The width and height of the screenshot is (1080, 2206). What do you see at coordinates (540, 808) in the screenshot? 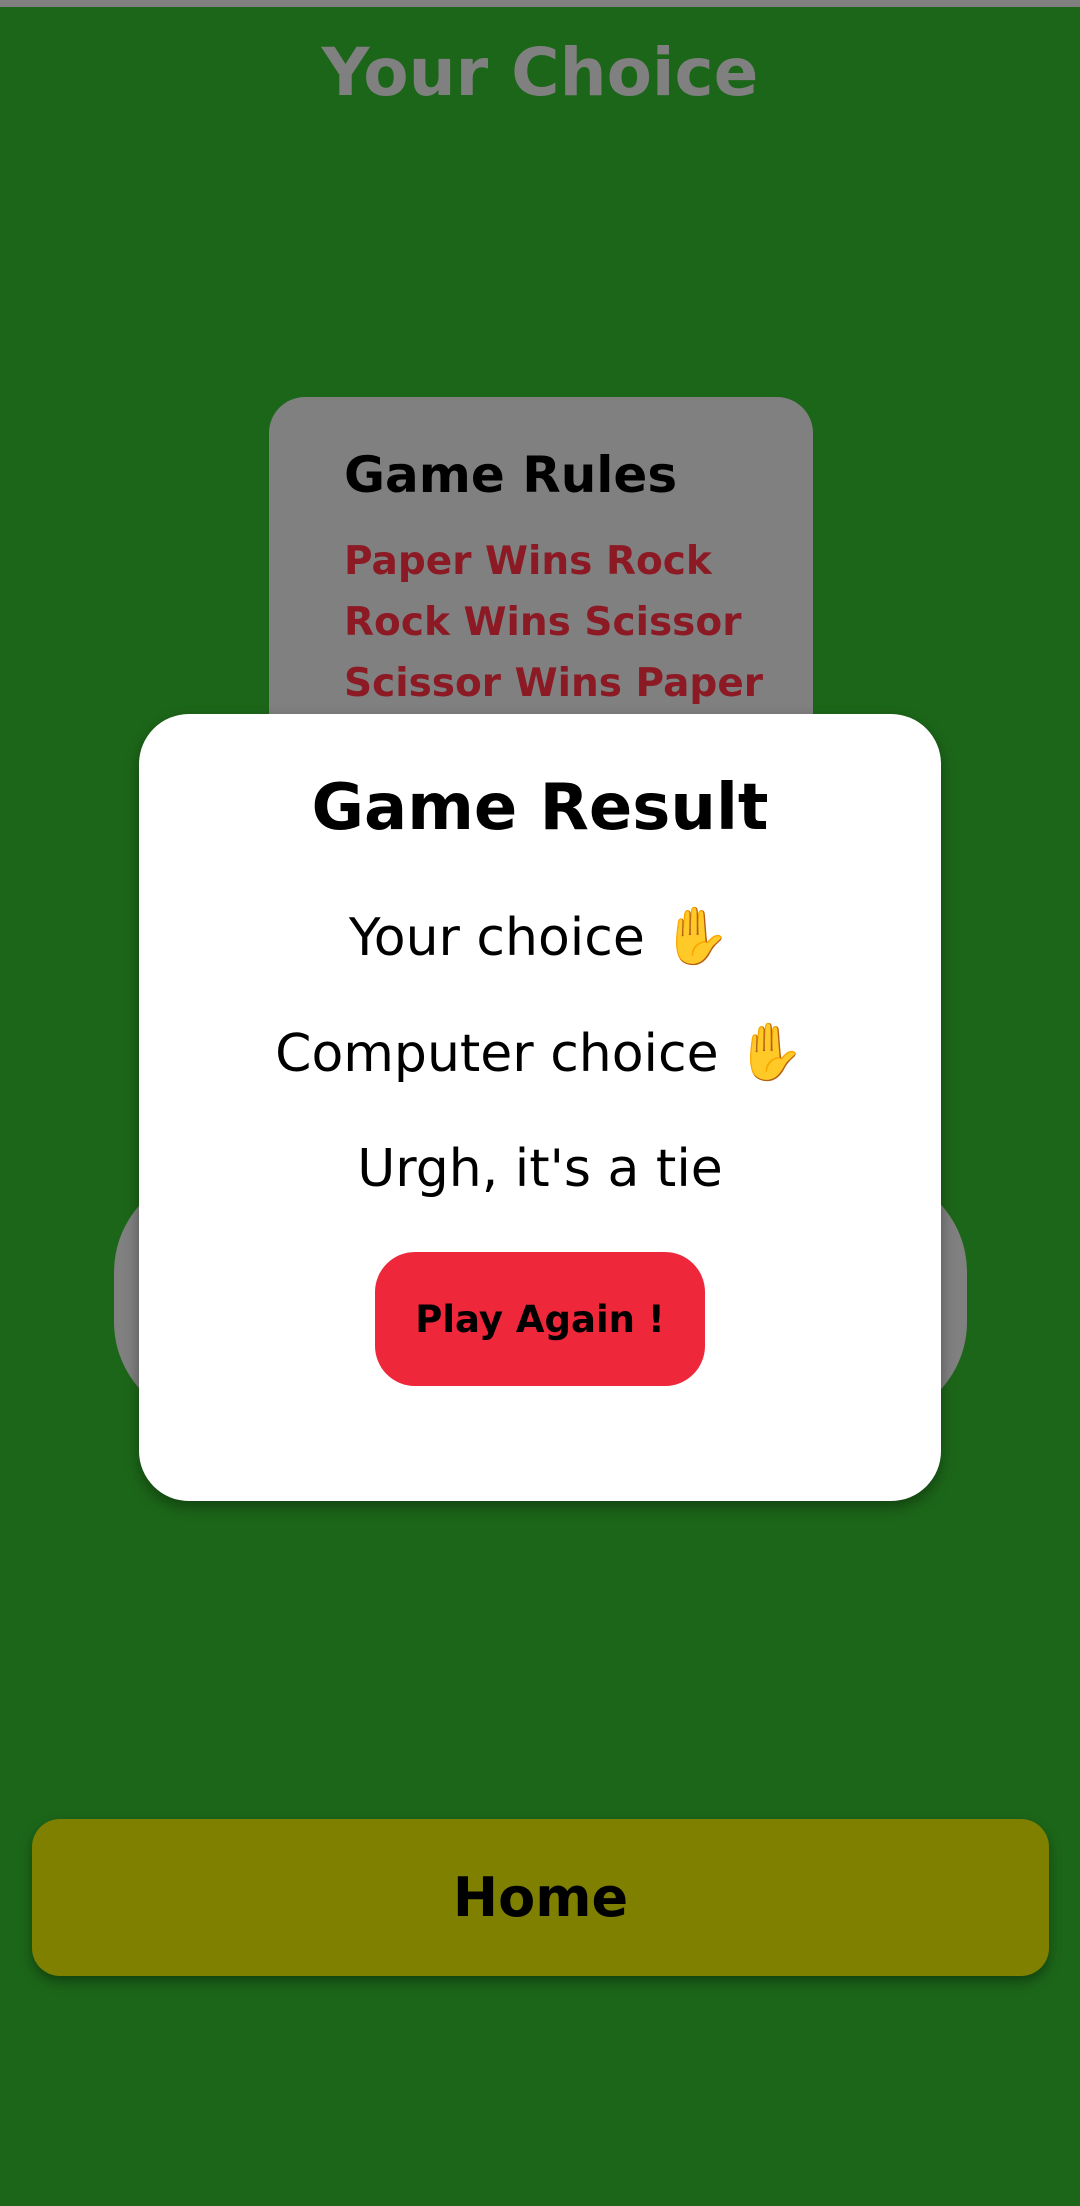
I see `game-result-title: Game Result` at bounding box center [540, 808].